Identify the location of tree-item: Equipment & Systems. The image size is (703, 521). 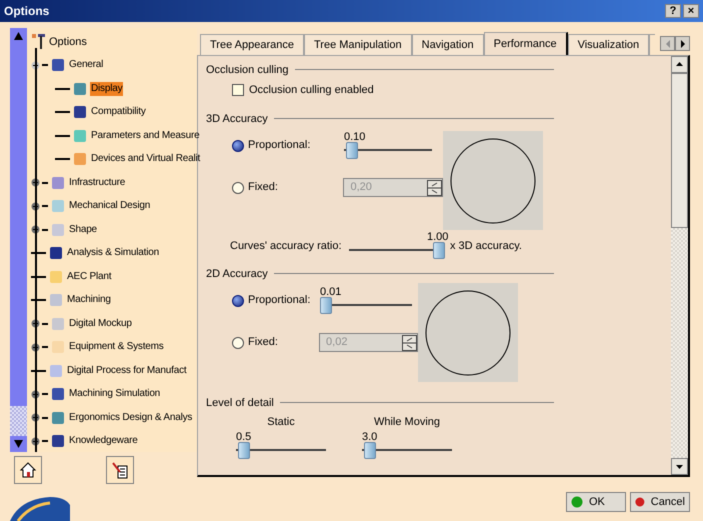
(116, 347).